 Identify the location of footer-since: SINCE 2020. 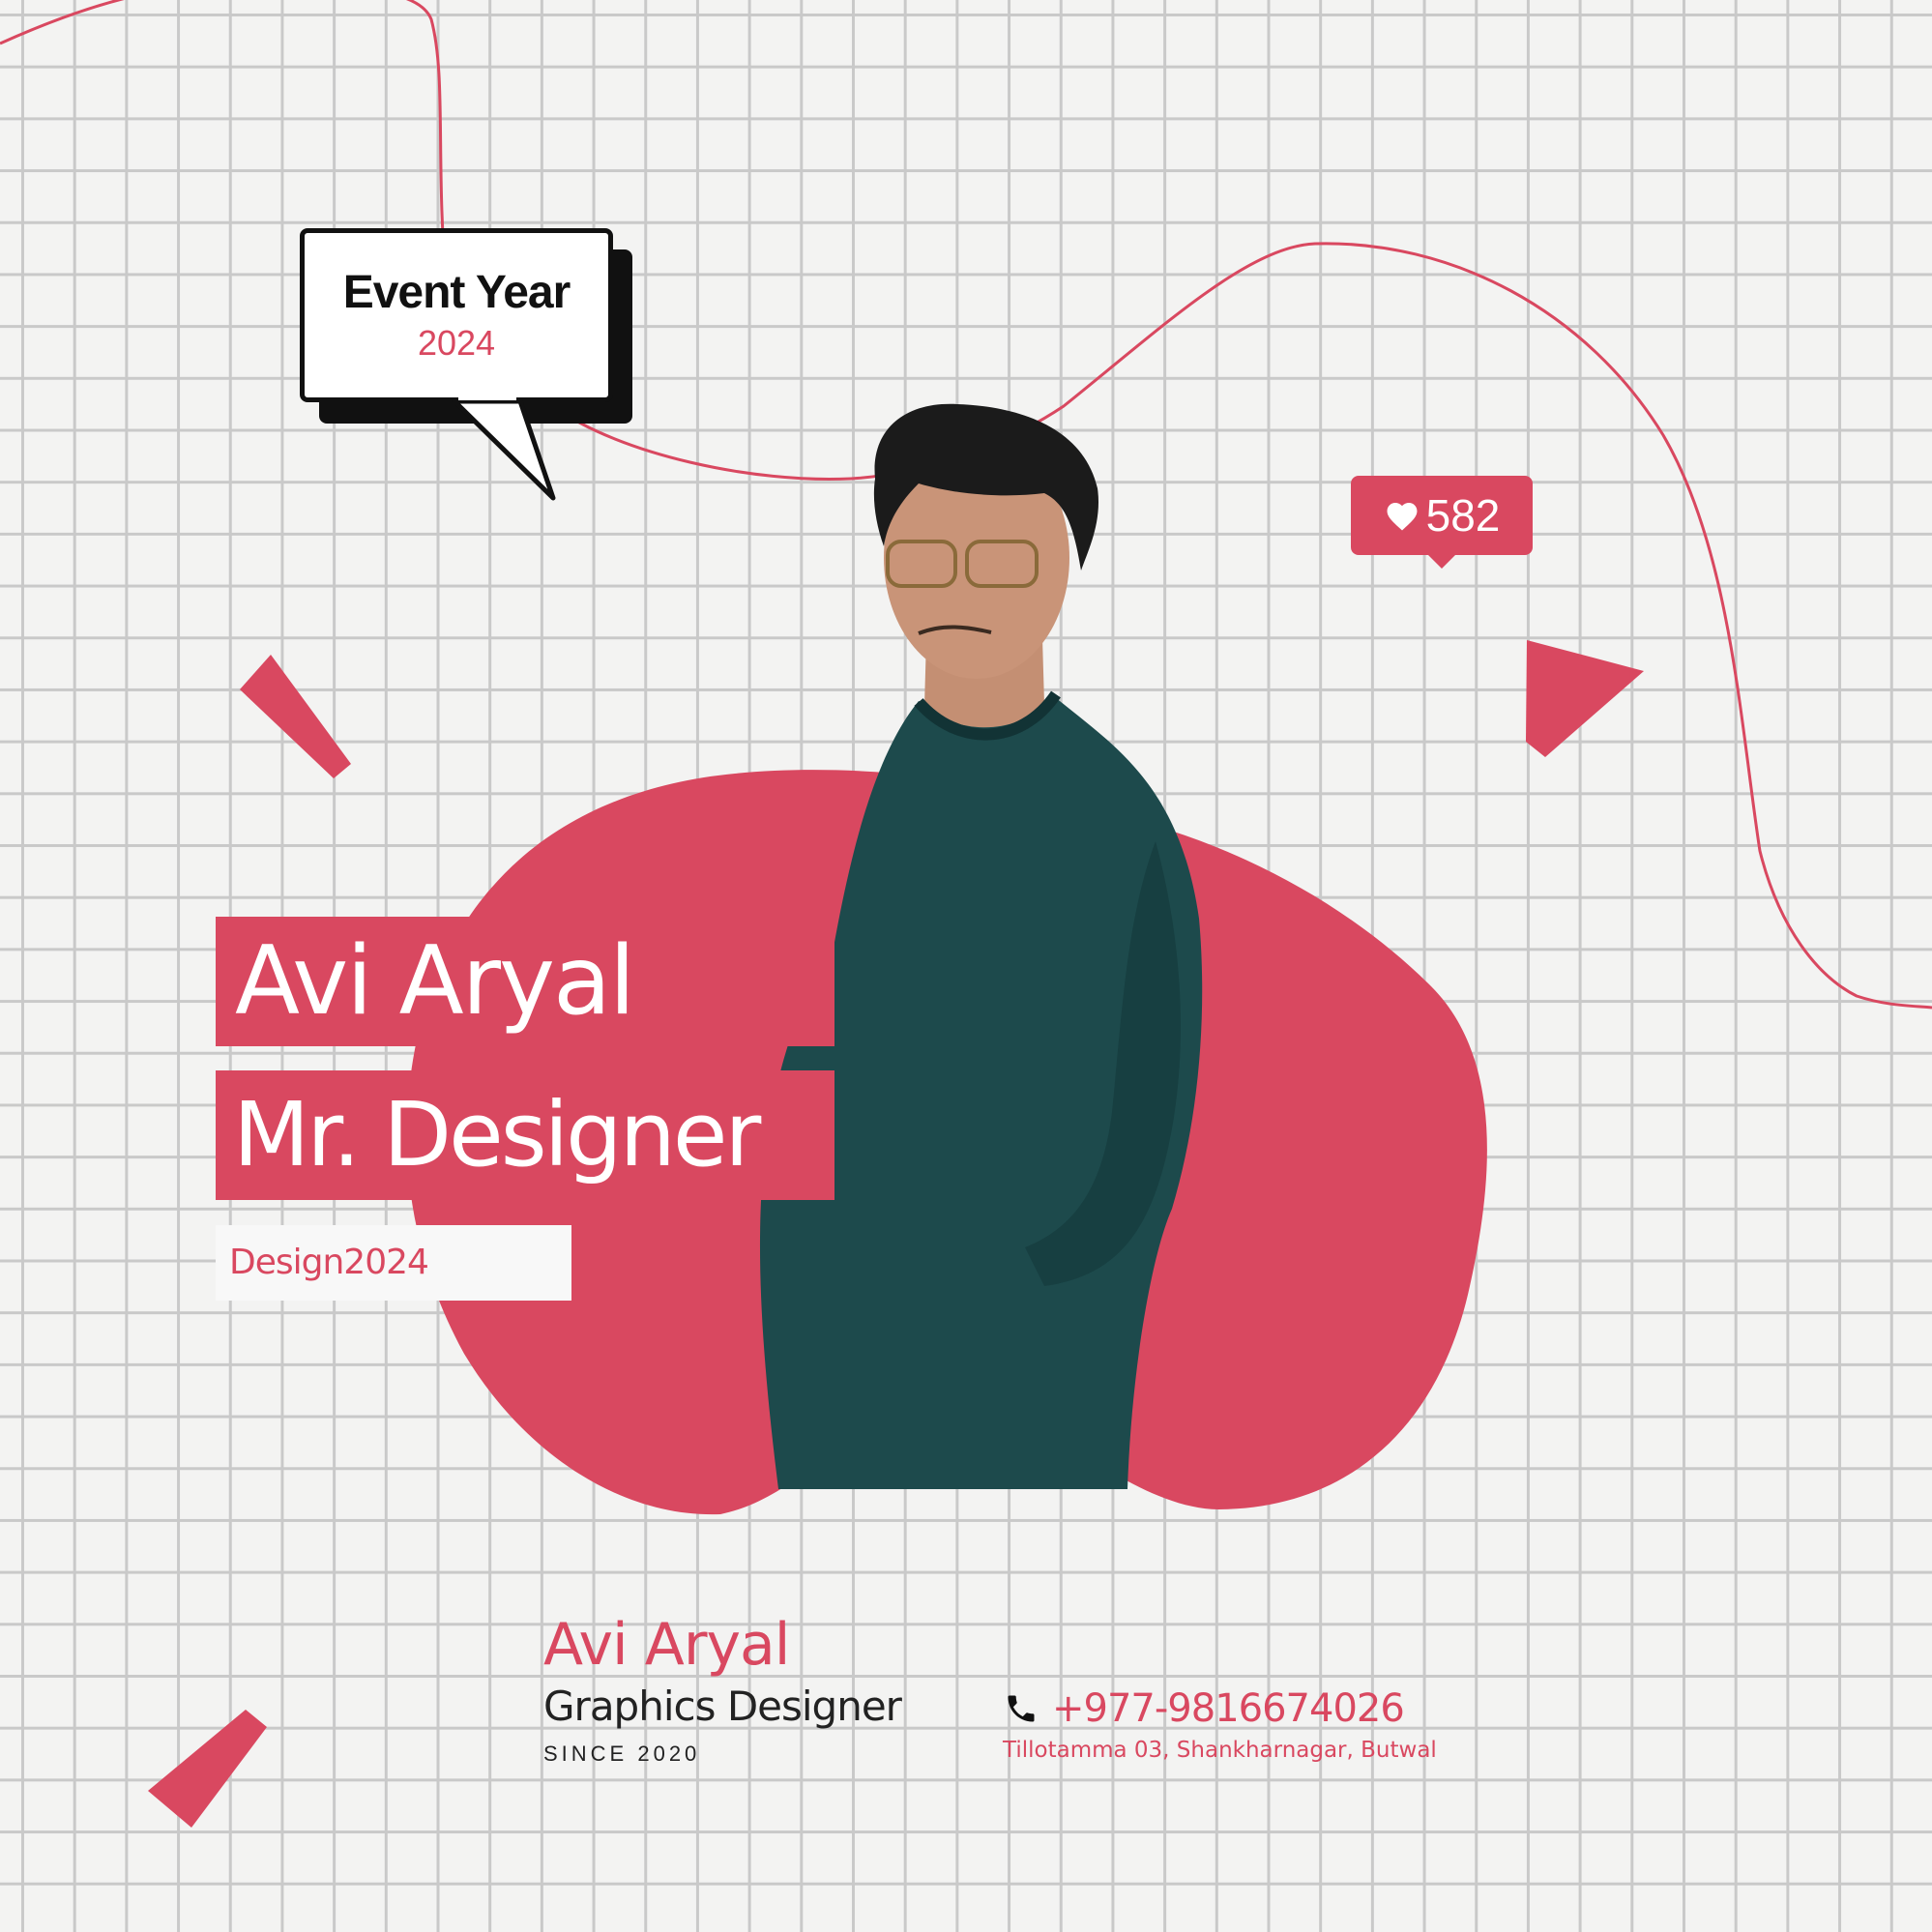
(622, 1754).